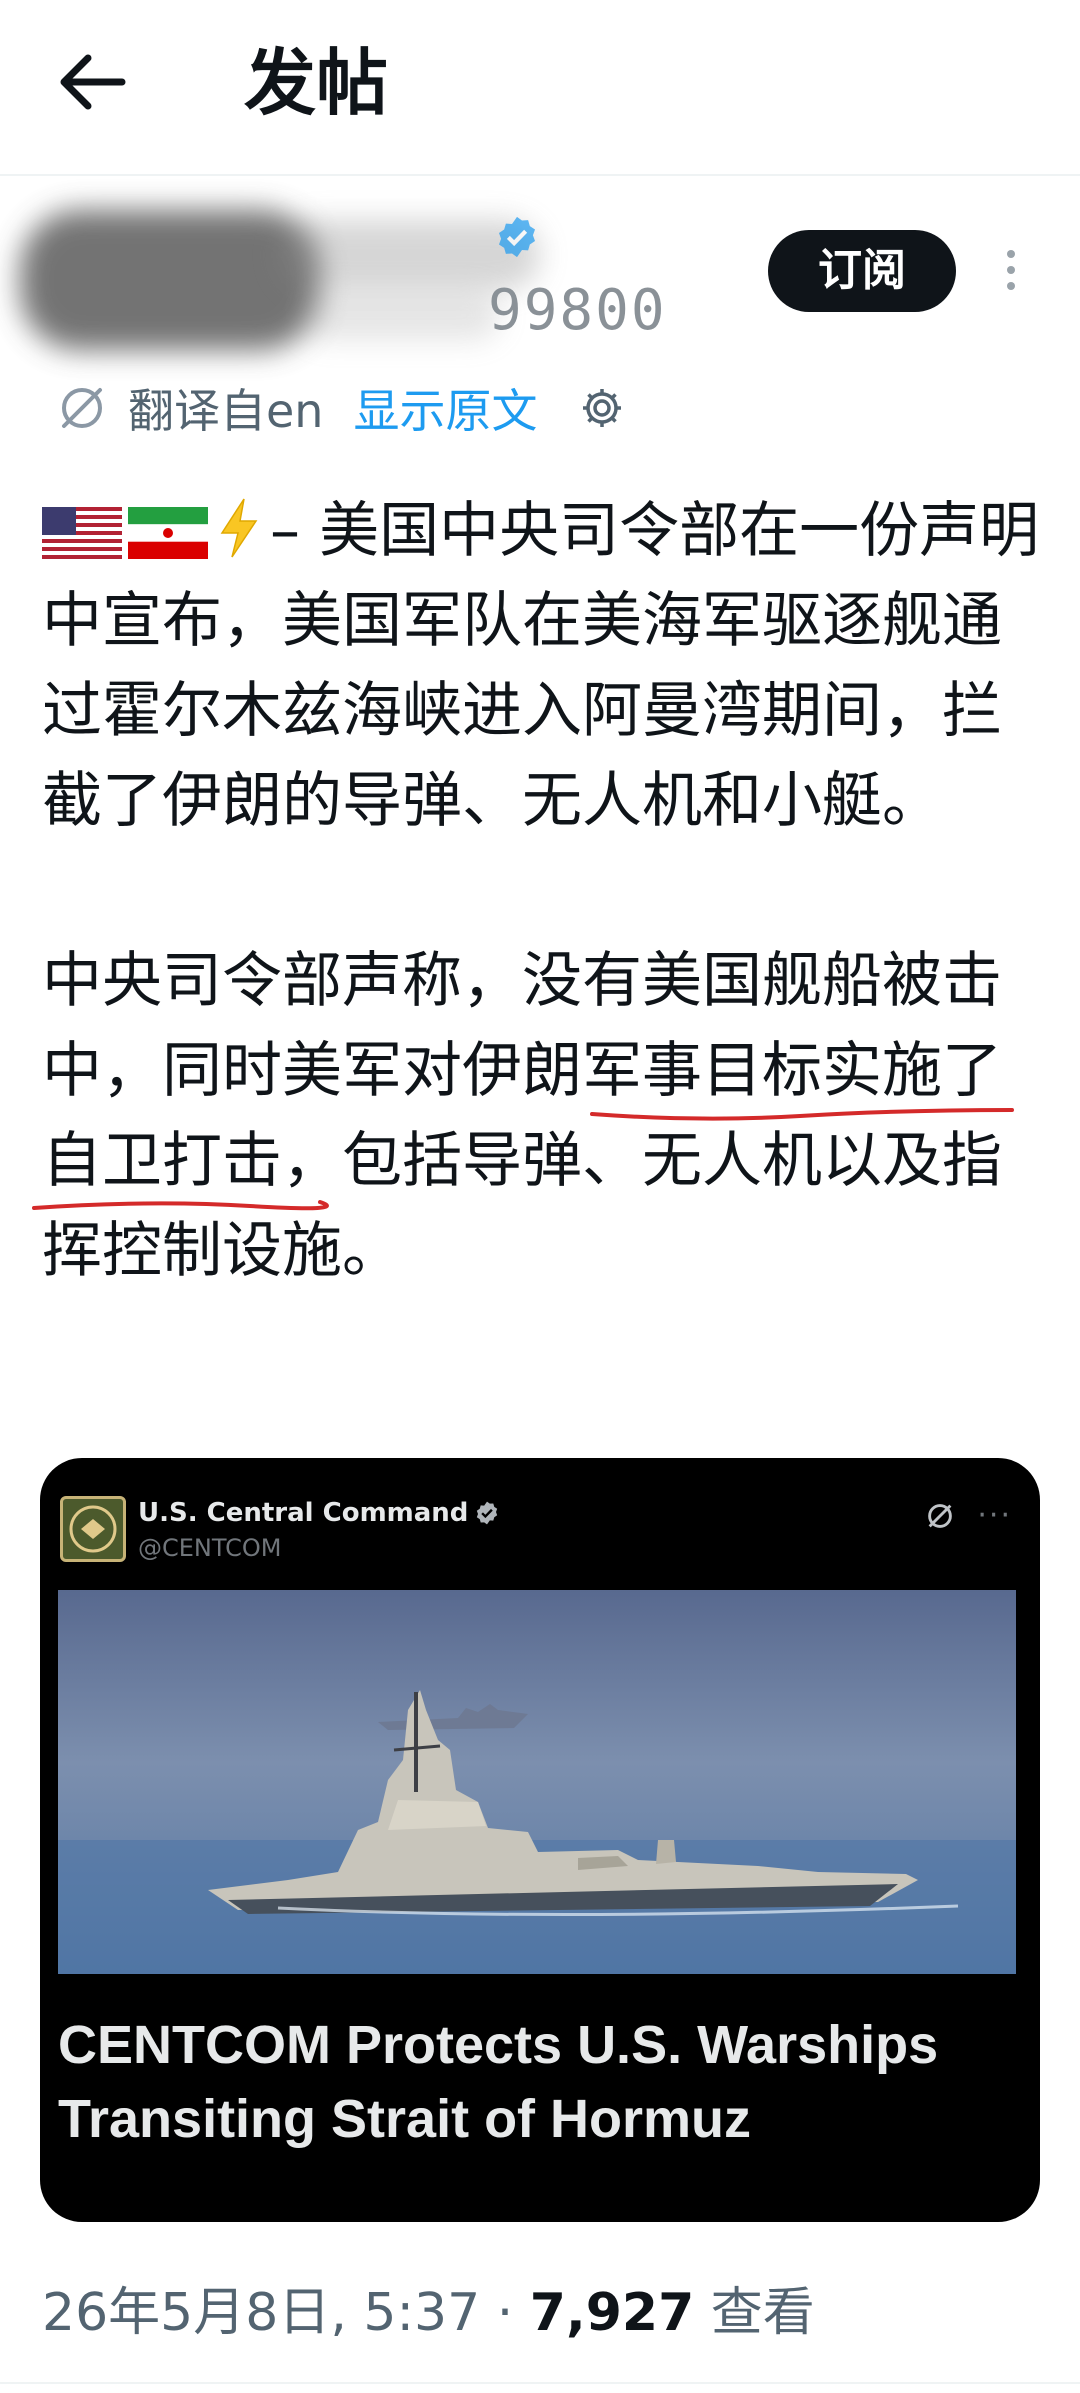 This screenshot has width=1080, height=2393. I want to click on post-timestamp: 26年5月8日, 5:37 ·, so click(286, 2313).